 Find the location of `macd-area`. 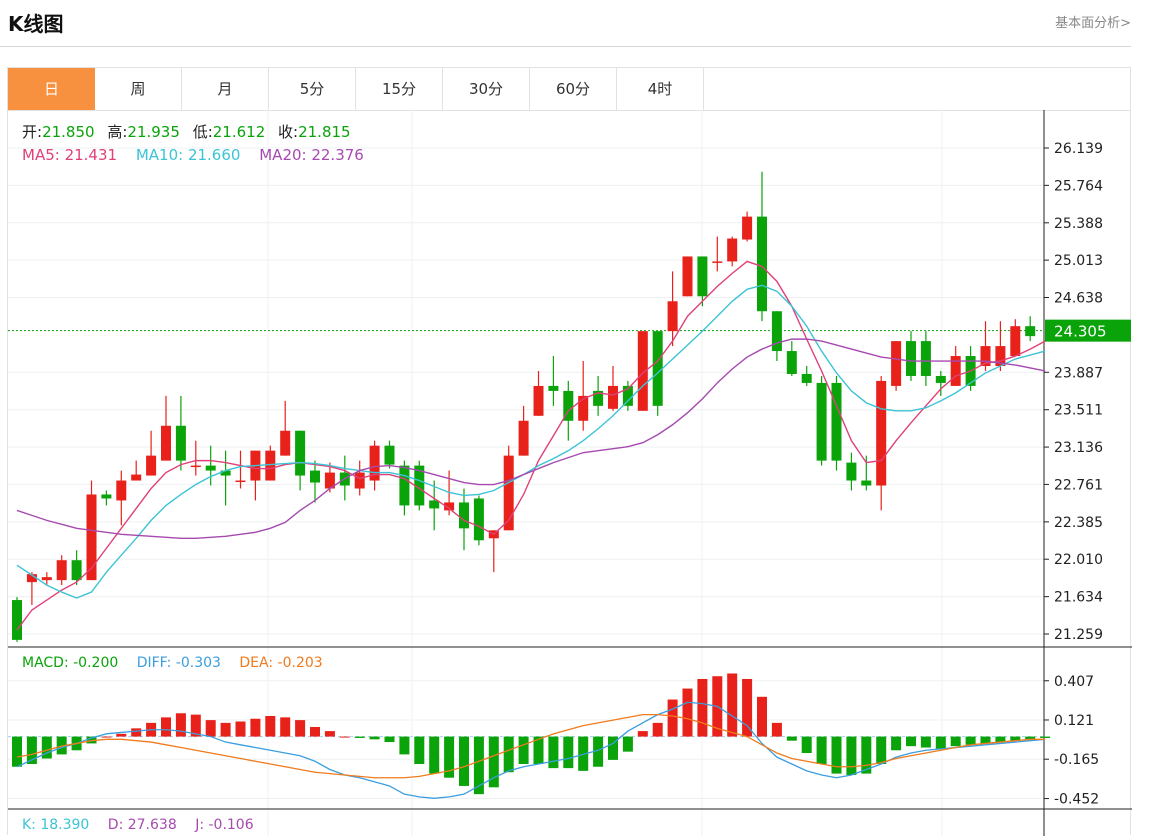

macd-area is located at coordinates (531, 736).